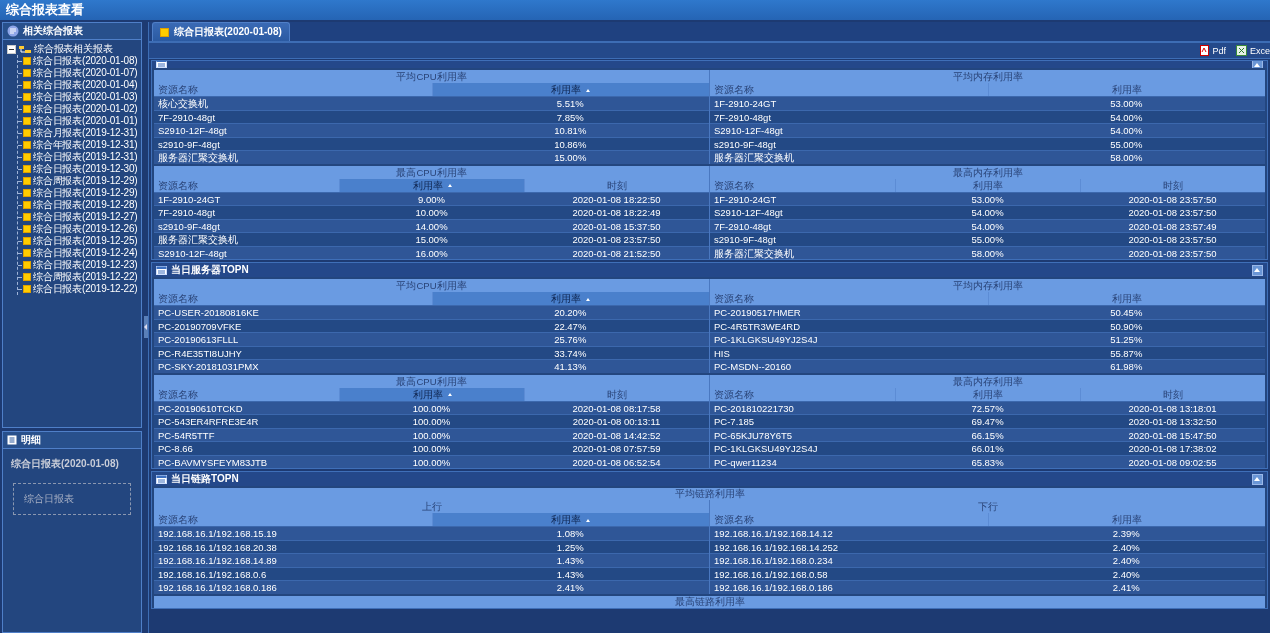 The image size is (1270, 633). I want to click on table-cell-text: 5.51%, so click(570, 103).